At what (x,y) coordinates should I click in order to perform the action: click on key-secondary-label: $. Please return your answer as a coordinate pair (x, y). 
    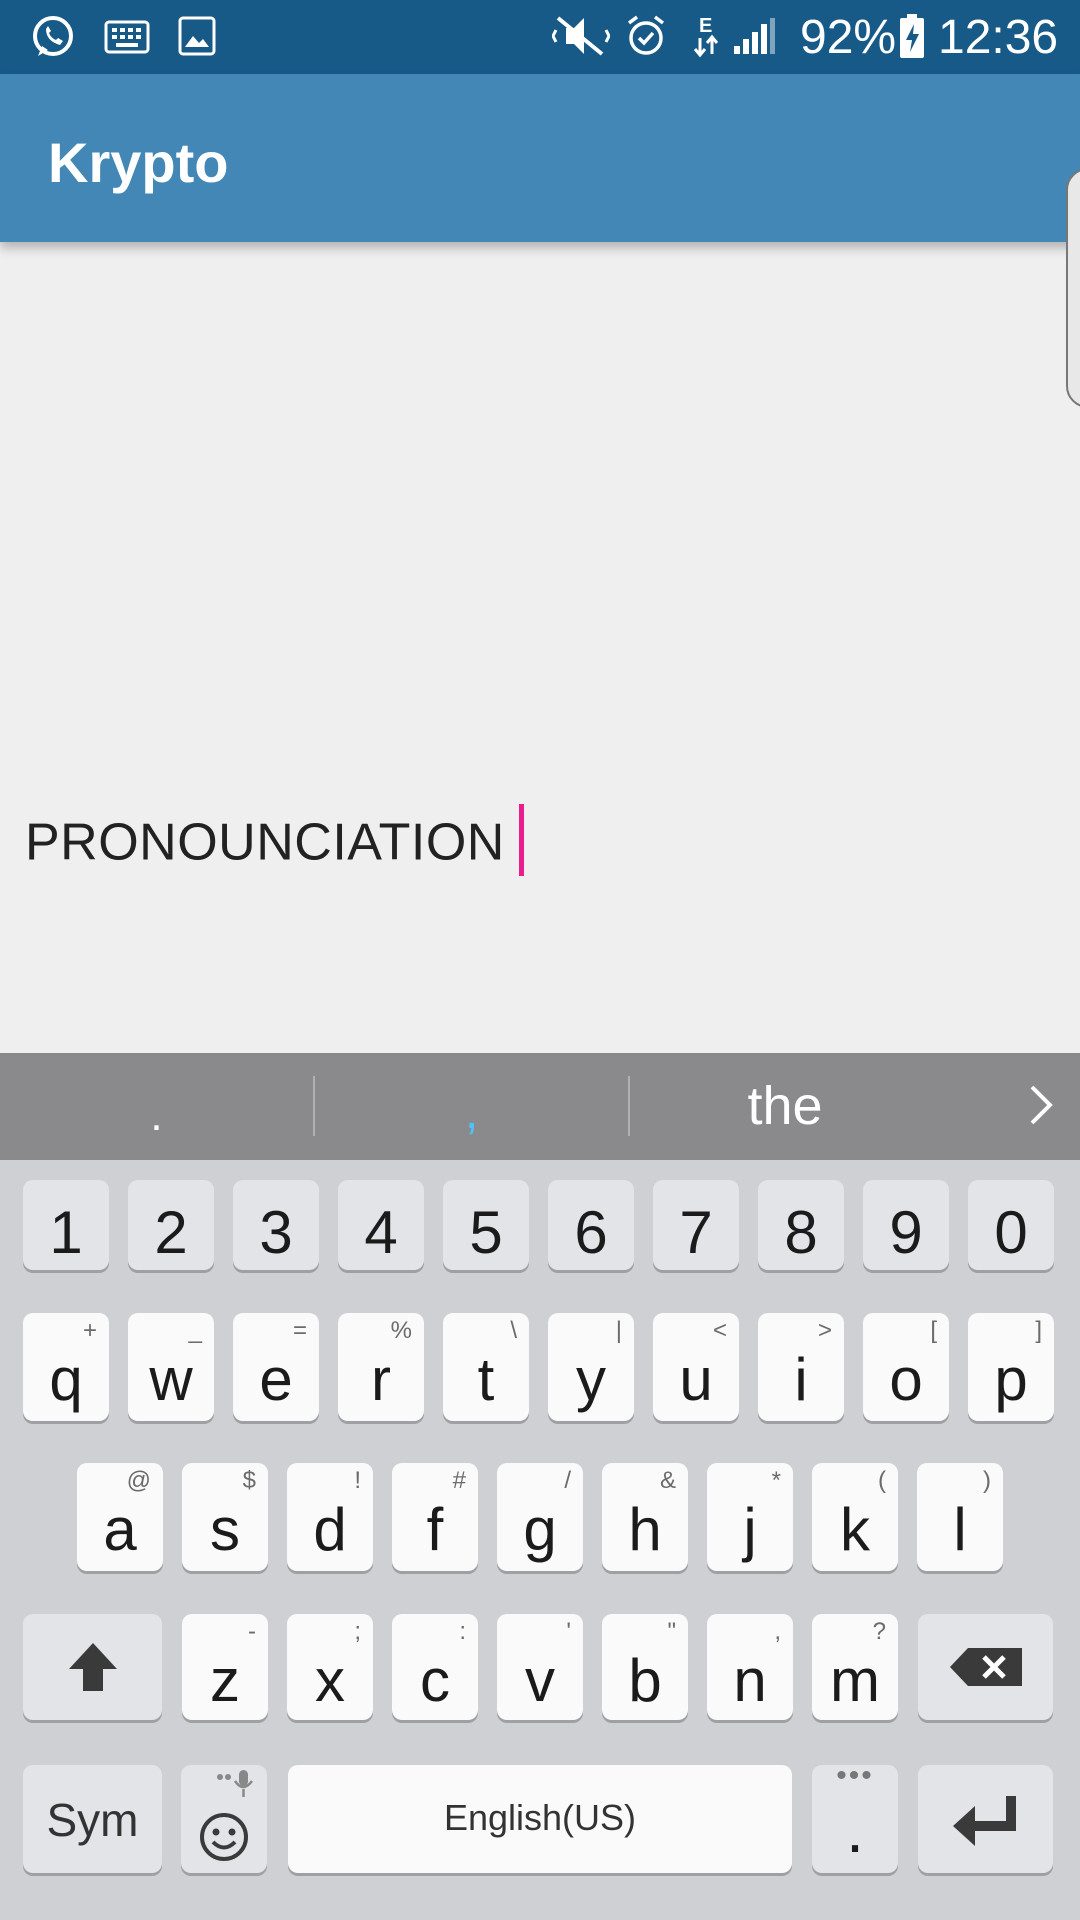
    Looking at the image, I should click on (249, 1480).